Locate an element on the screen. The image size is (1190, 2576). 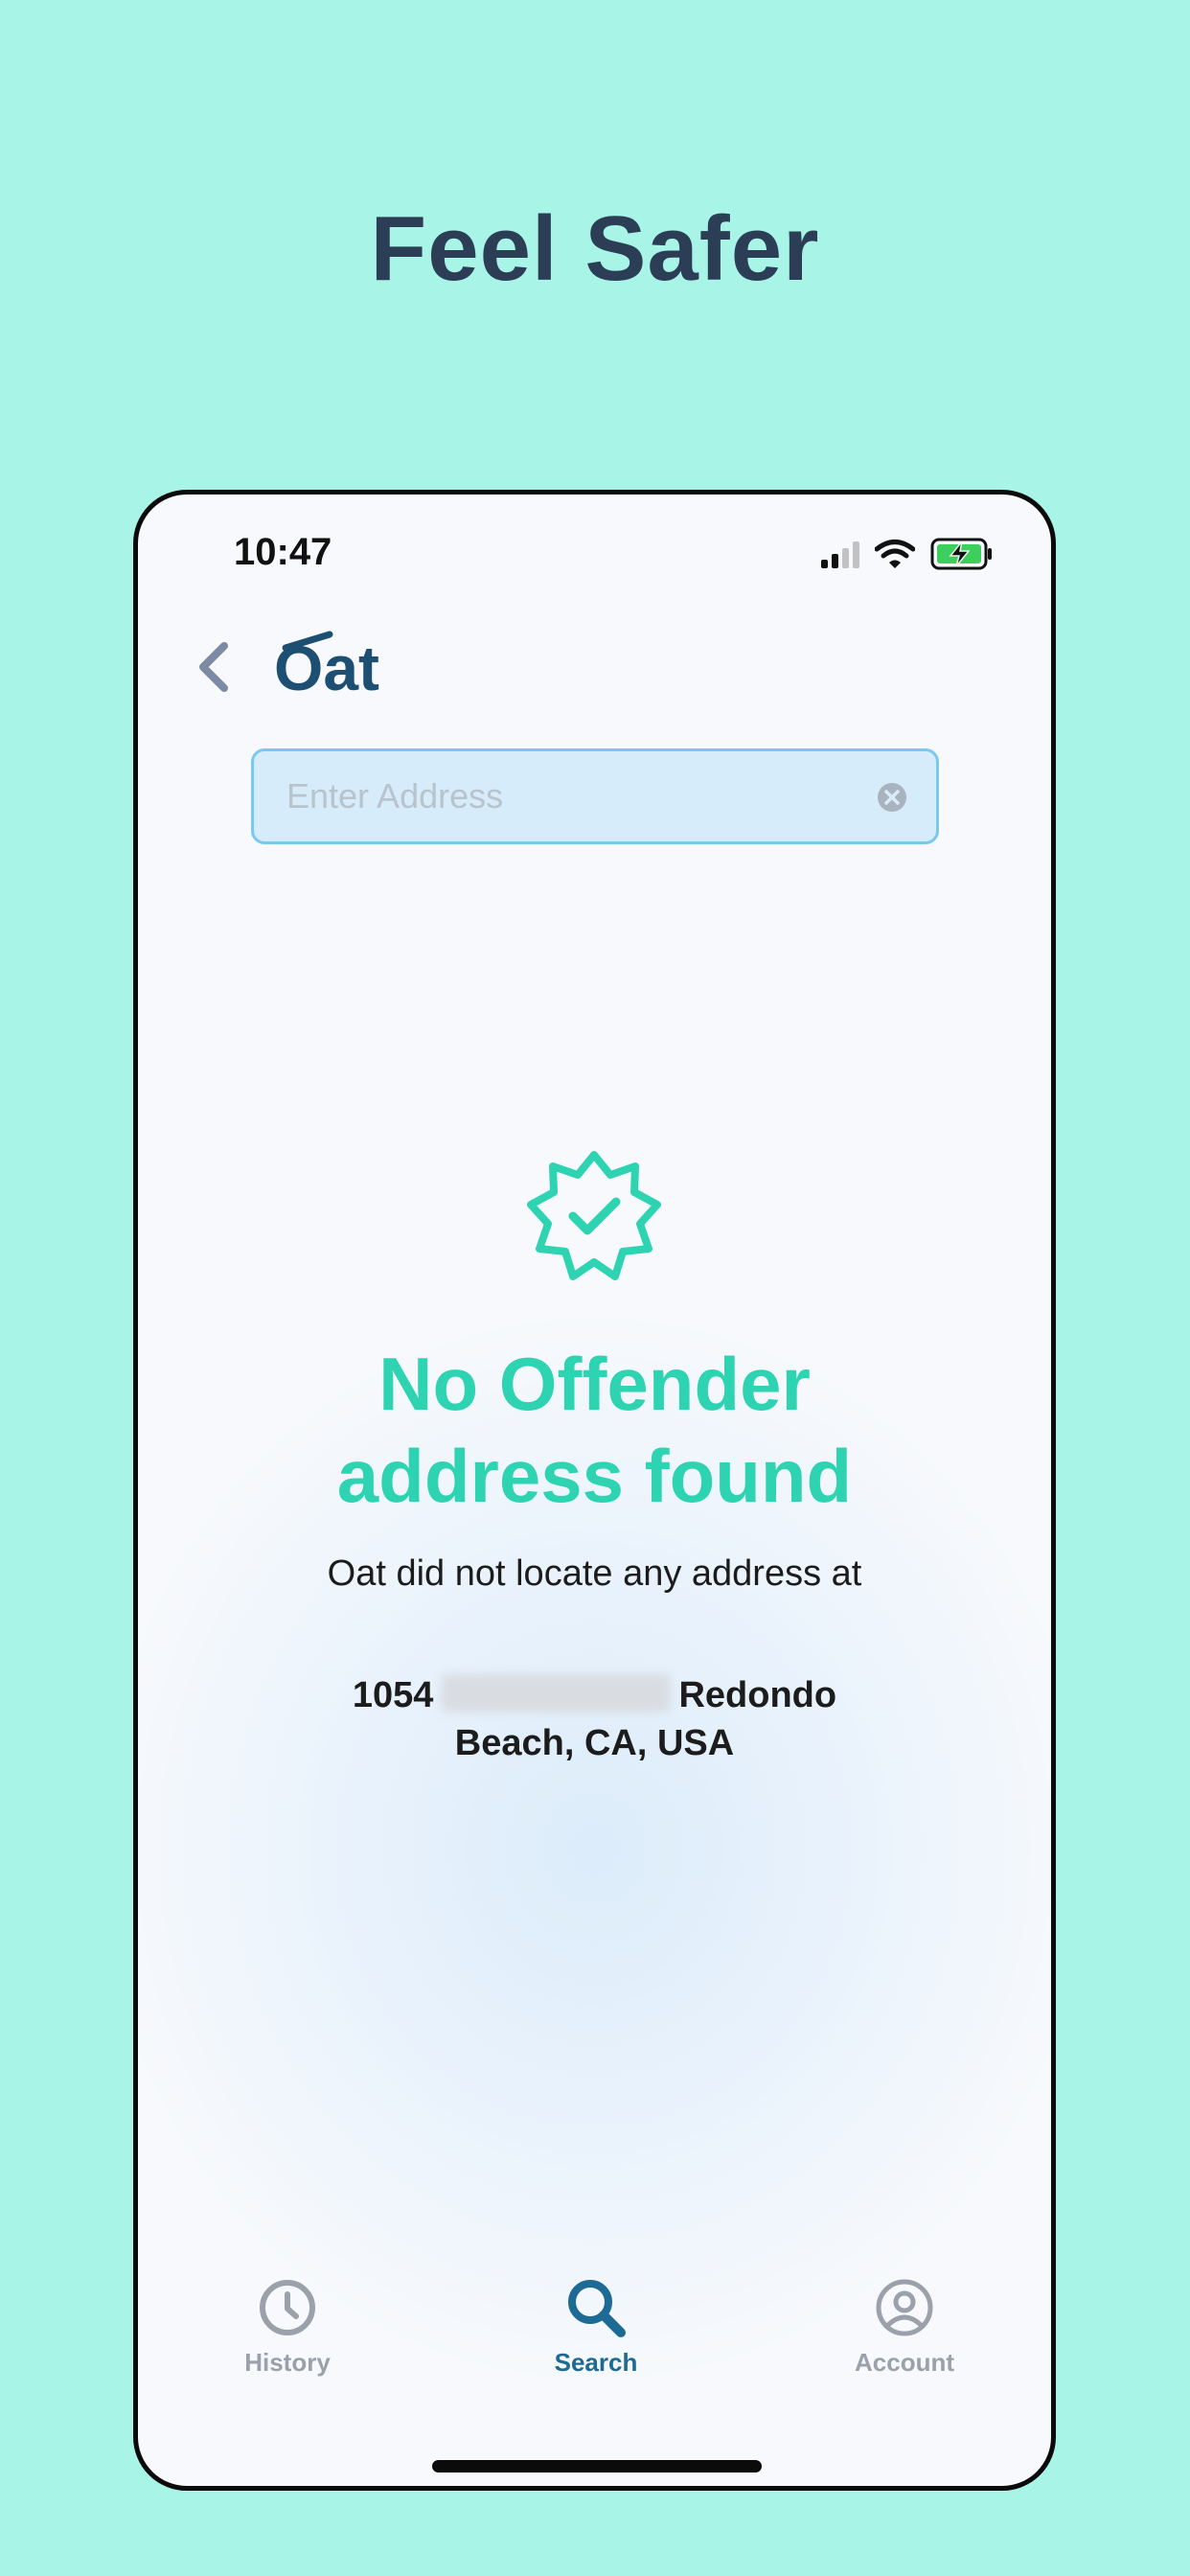
promo-headline: Feel Safer is located at coordinates (595, 248).